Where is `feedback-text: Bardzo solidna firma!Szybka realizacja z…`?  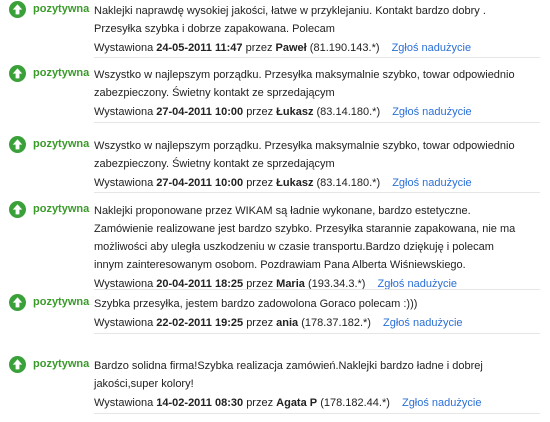
feedback-text: Bardzo solidna firma!Szybka realizacja z… is located at coordinates (288, 375).